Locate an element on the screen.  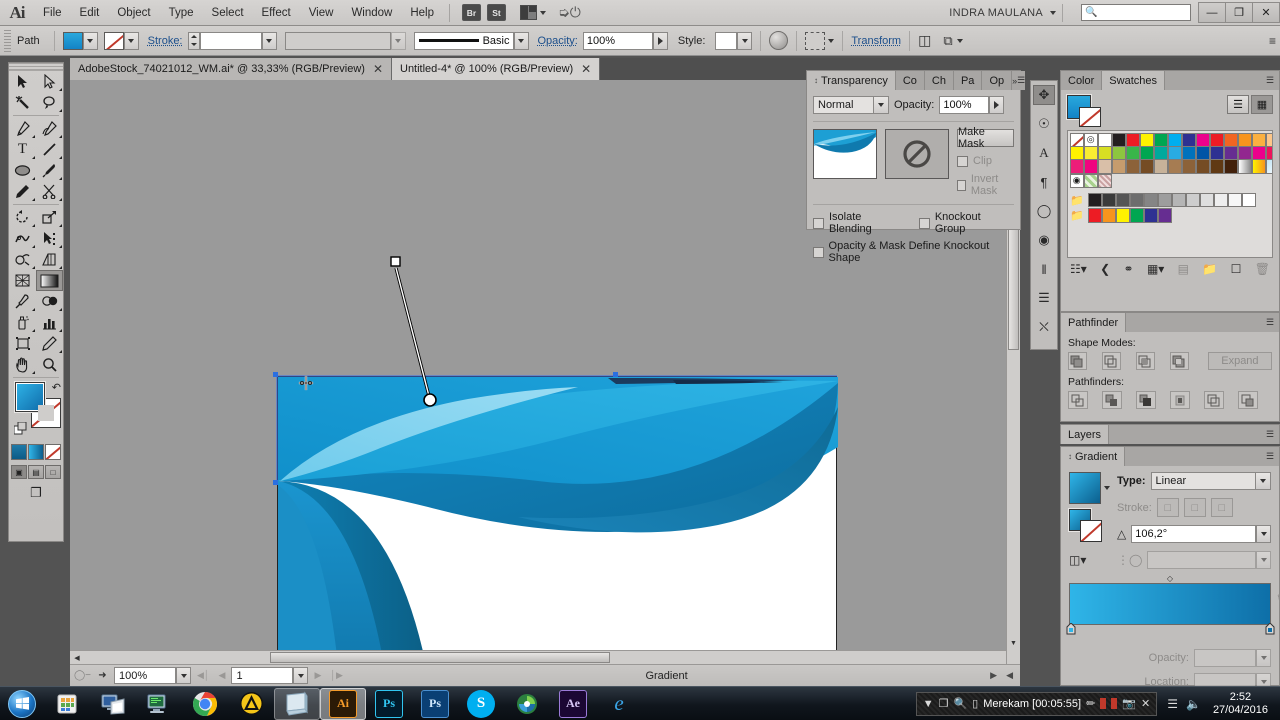
swatch-list: ◎ ◉ 📁 📁 is located at coordinates (1170, 194).